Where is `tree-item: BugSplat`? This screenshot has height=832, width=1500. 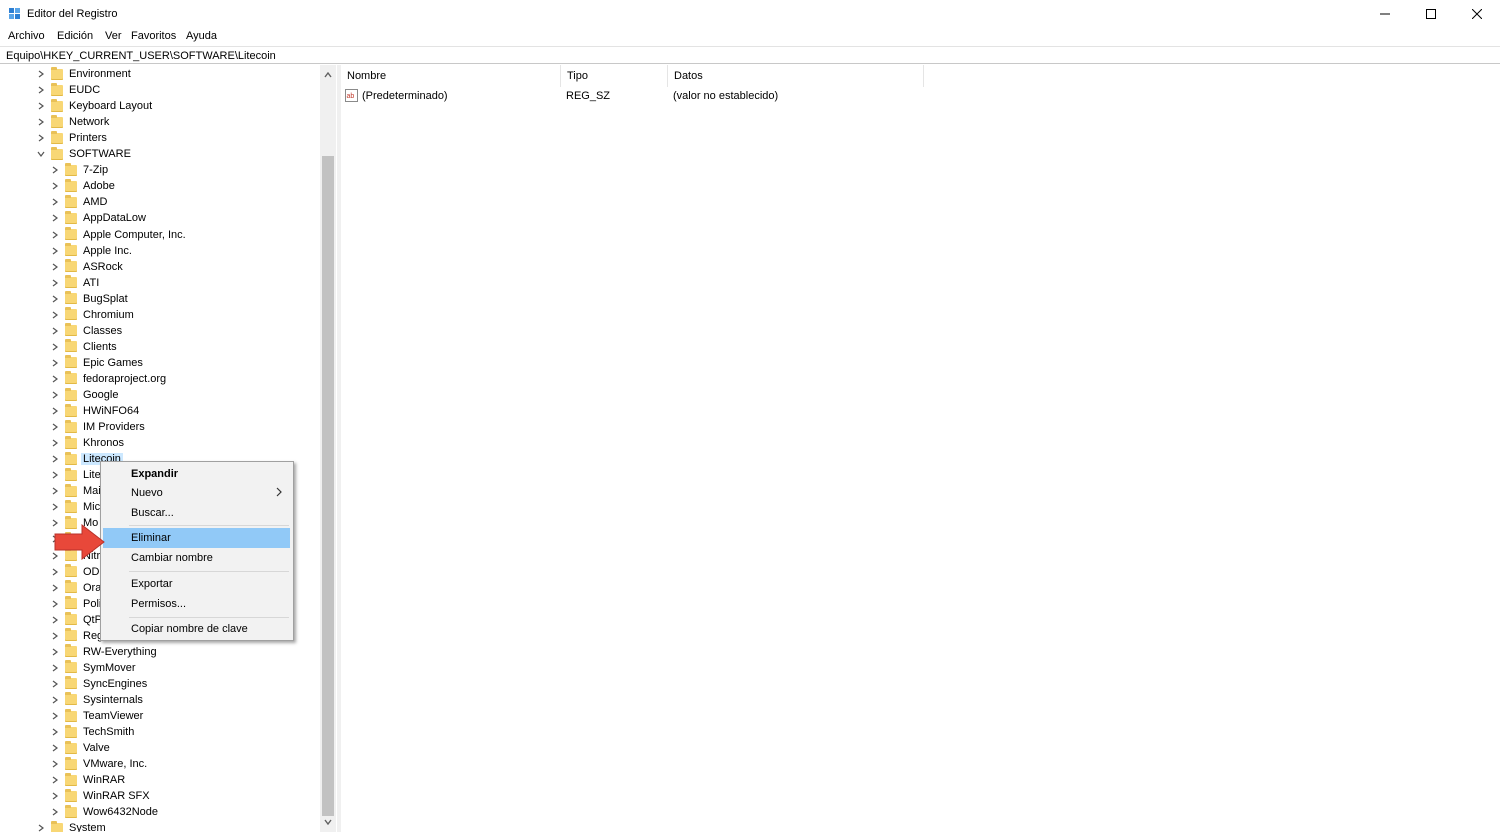
tree-item: BugSplat is located at coordinates (90, 299).